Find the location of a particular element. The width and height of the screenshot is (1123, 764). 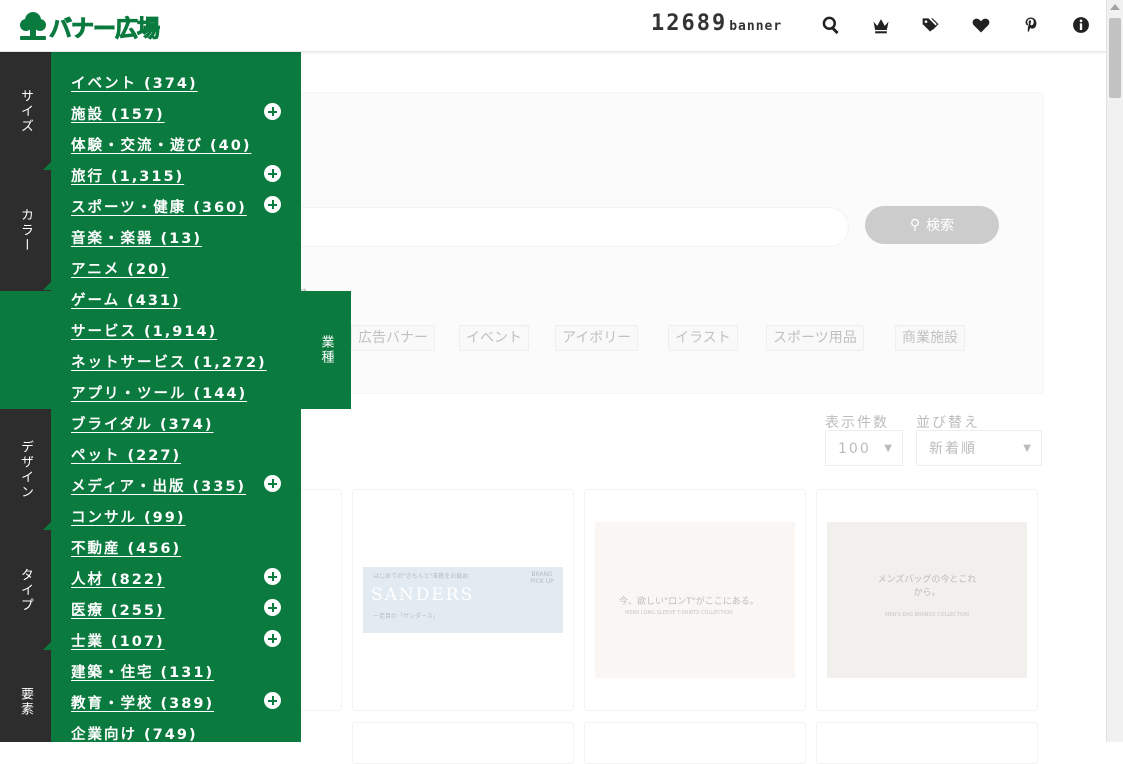

banner-count-number: 12689 is located at coordinates (689, 23).